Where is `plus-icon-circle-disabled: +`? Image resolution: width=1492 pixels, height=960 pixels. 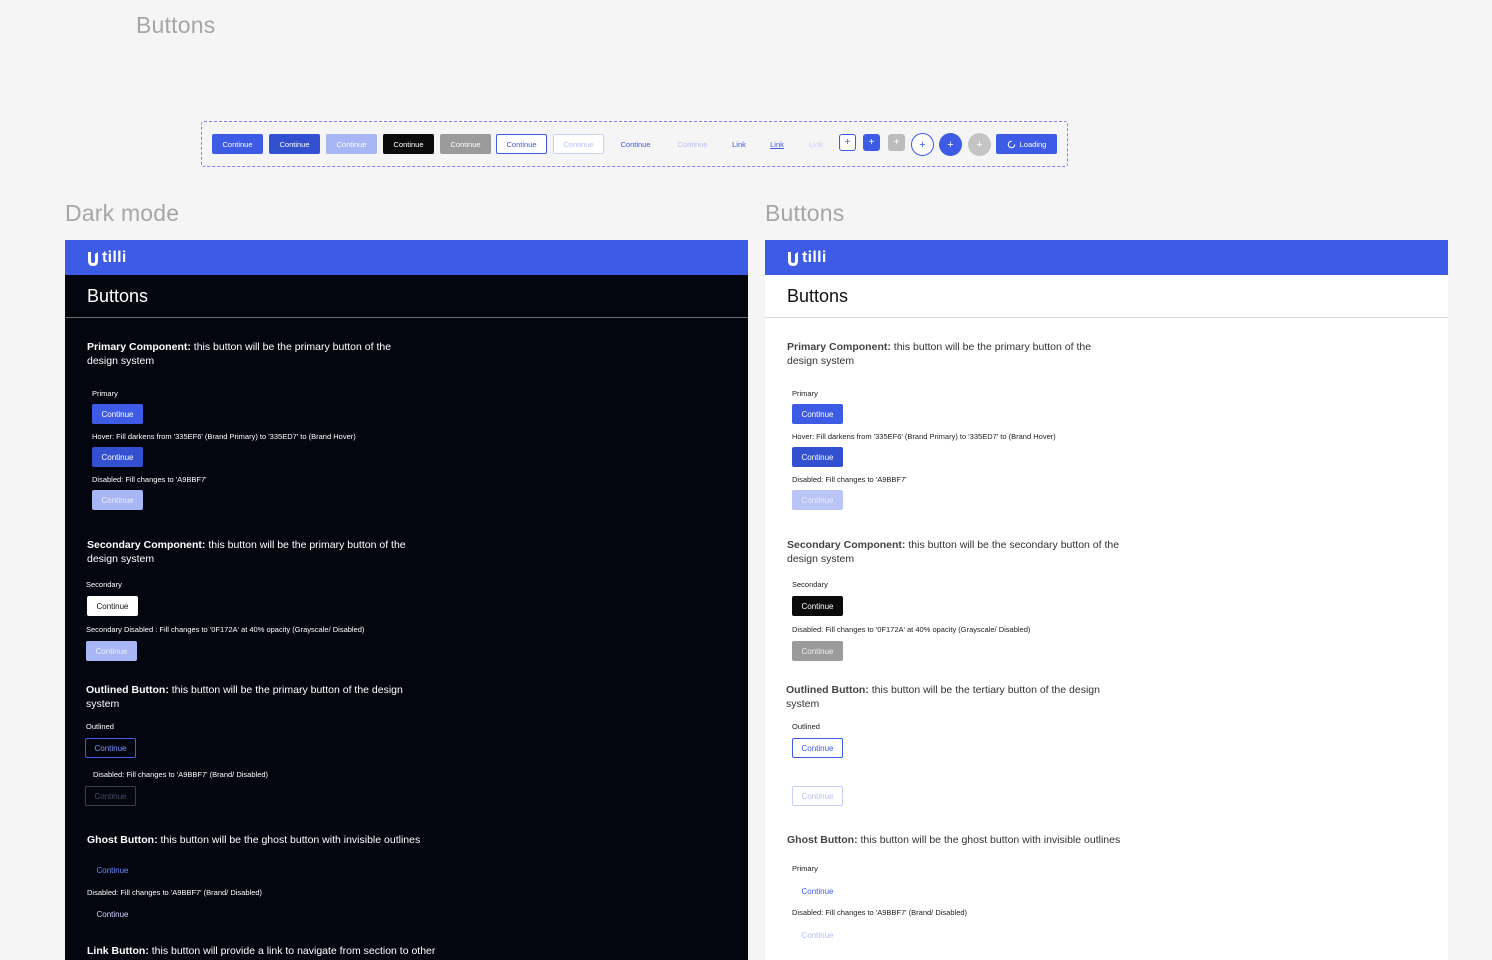
plus-icon-circle-disabled: + is located at coordinates (979, 144).